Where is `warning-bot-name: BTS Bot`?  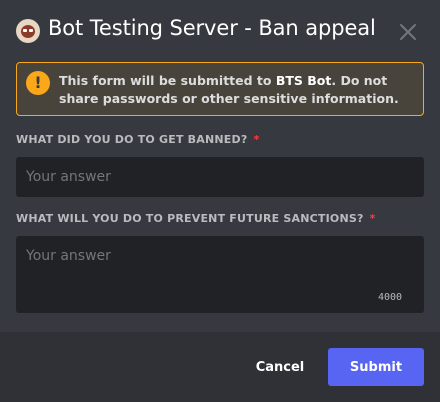
warning-bot-name: BTS Bot is located at coordinates (303, 80).